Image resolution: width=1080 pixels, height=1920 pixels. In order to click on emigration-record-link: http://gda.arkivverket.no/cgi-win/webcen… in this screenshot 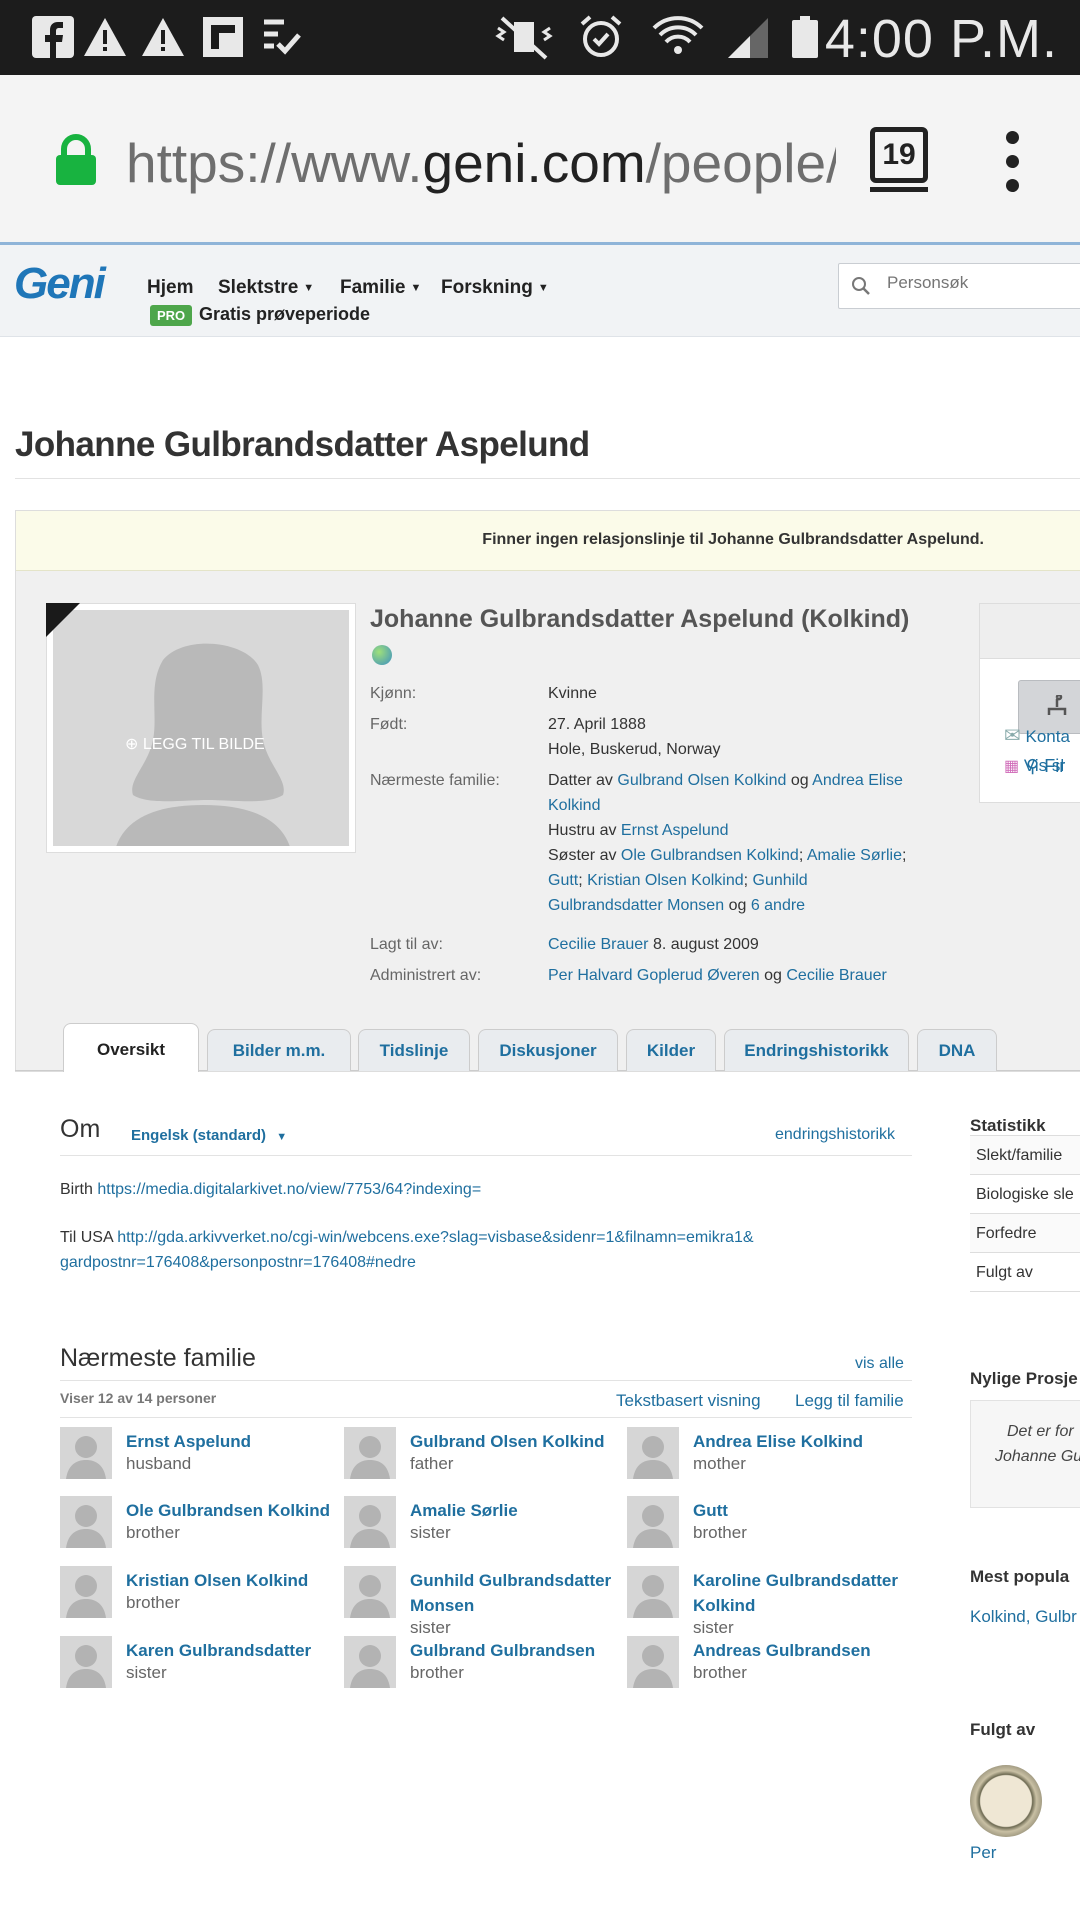, I will do `click(407, 1250)`.